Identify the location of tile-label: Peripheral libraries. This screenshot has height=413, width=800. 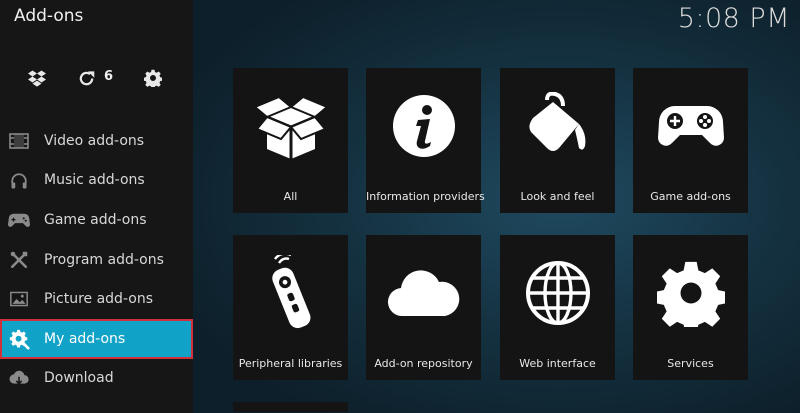
(290, 363).